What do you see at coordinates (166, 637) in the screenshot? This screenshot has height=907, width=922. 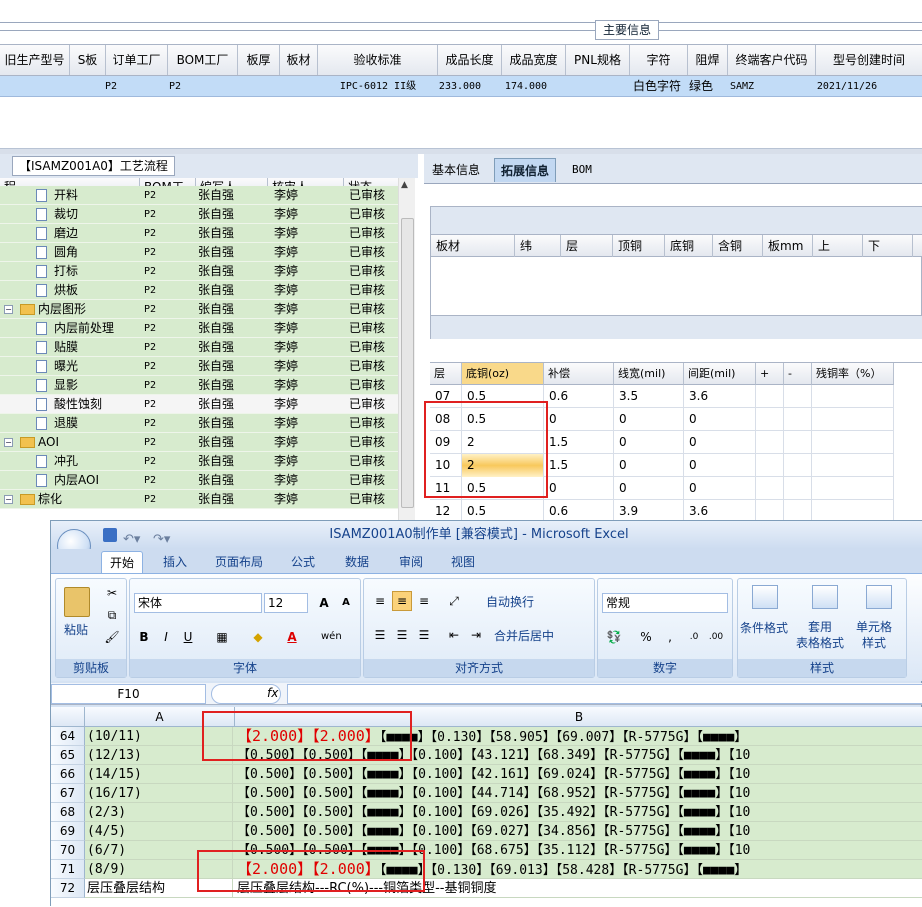 I see `italic-icon: I` at bounding box center [166, 637].